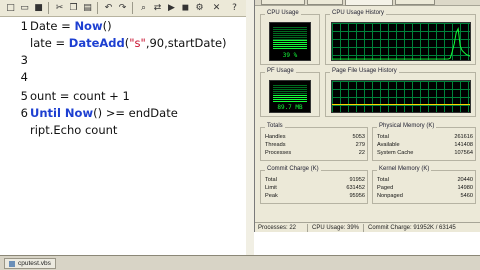  What do you see at coordinates (280, 71) in the screenshot?
I see `pf-usage-title: PF Usage` at bounding box center [280, 71].